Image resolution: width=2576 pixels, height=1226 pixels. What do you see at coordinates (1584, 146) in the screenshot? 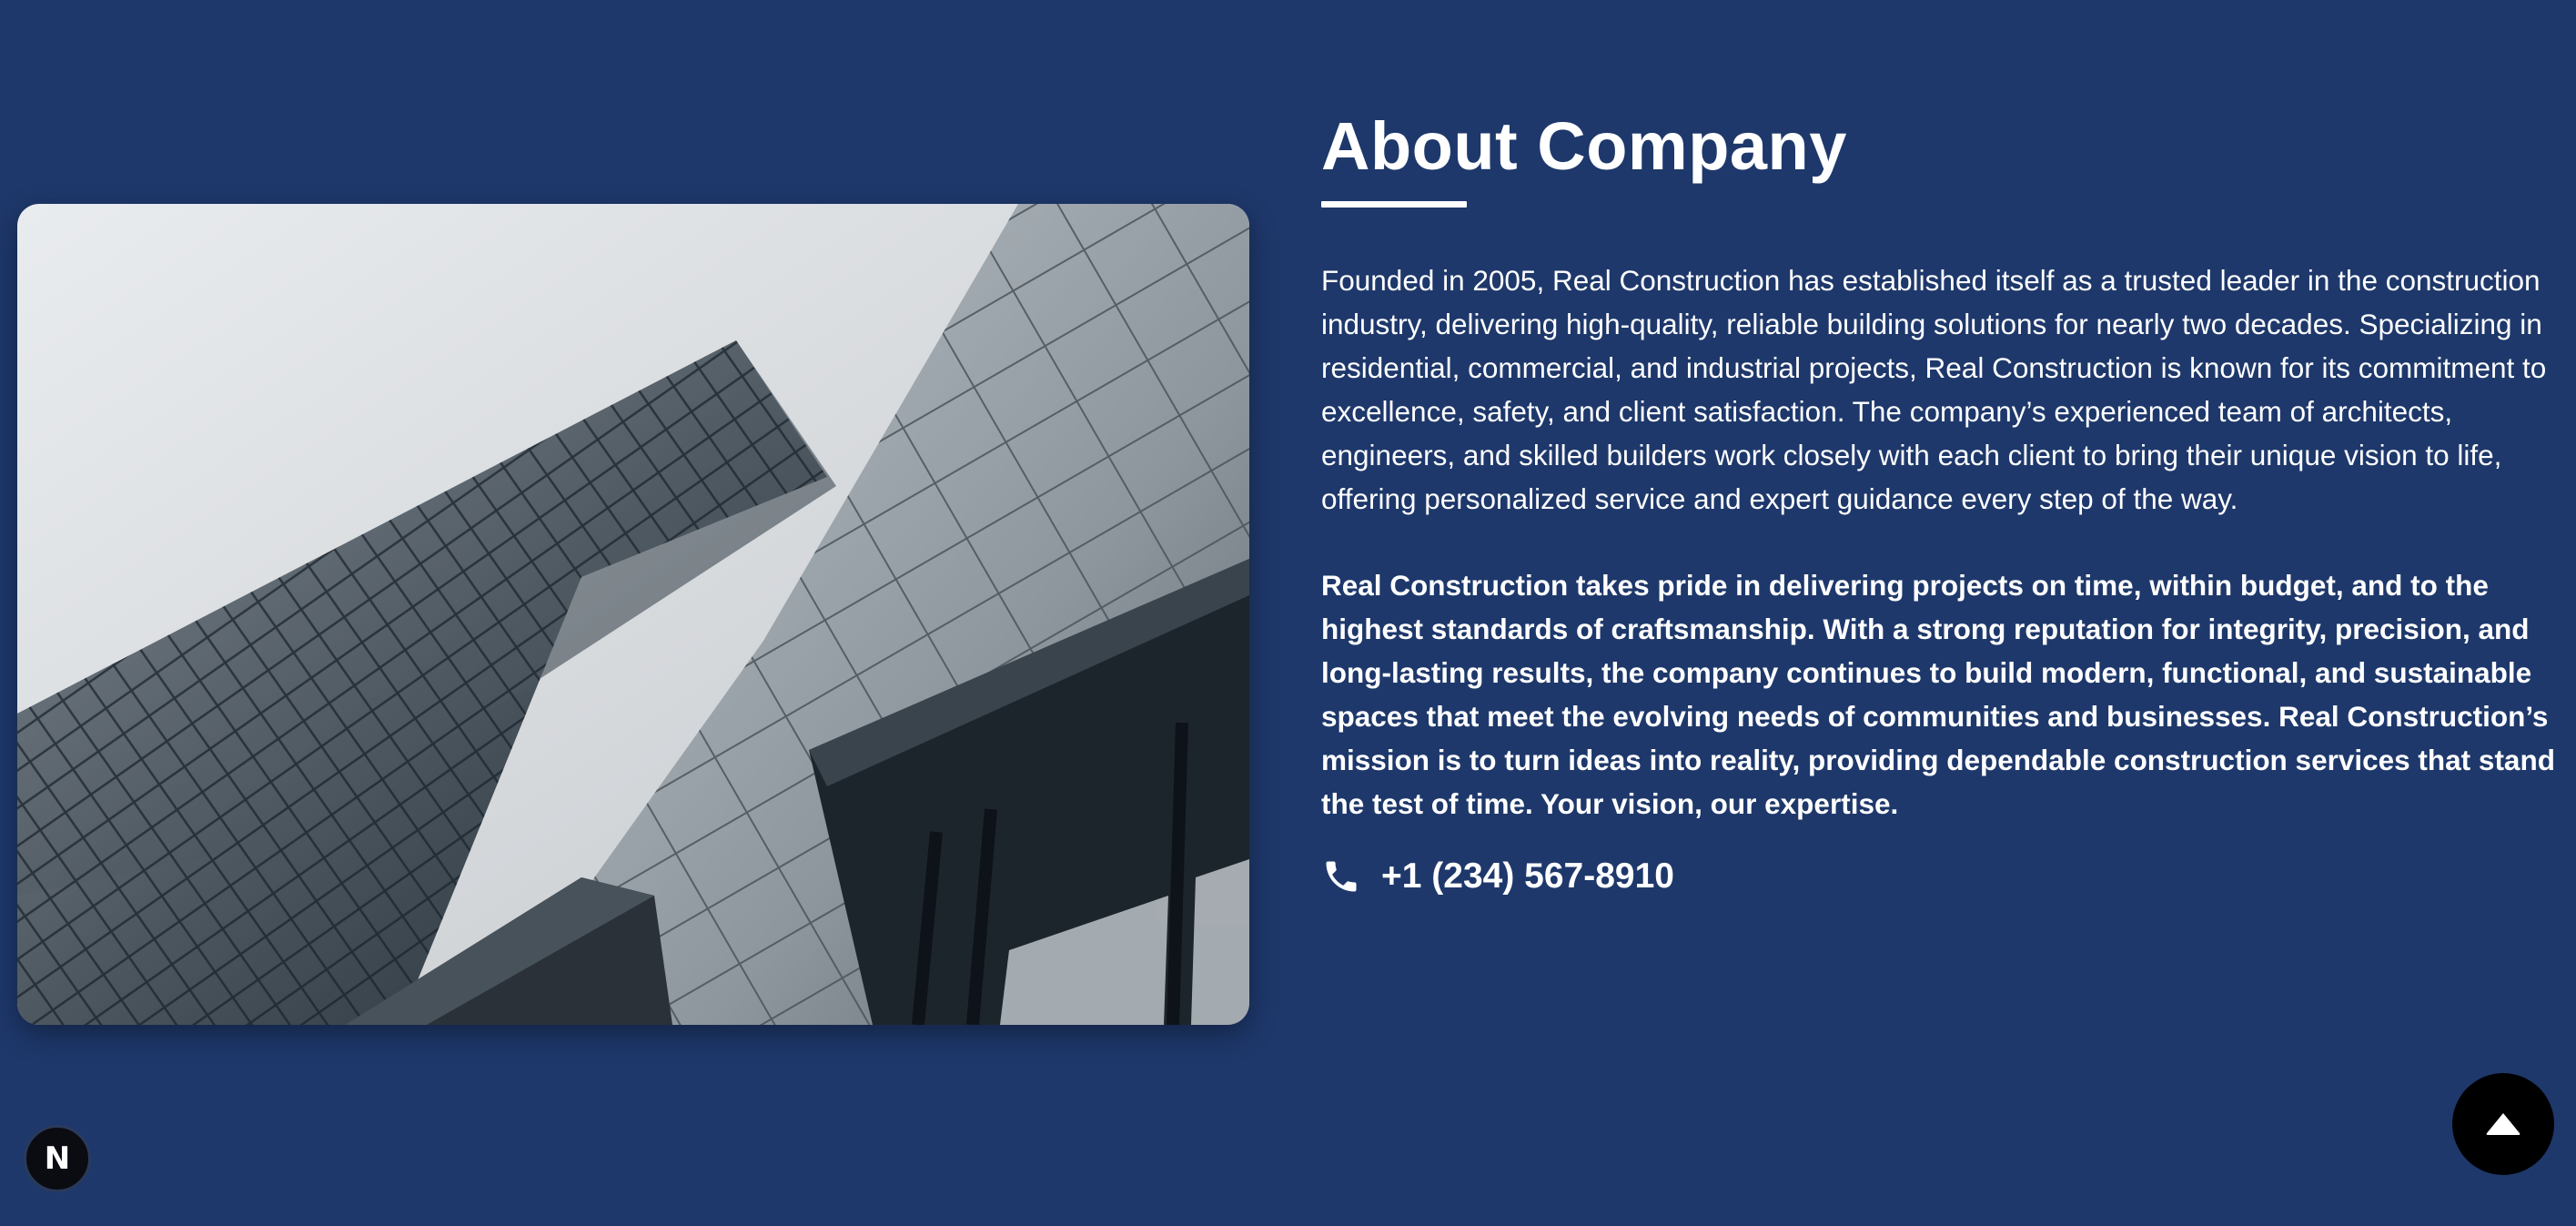
I see `page-title: About Company` at bounding box center [1584, 146].